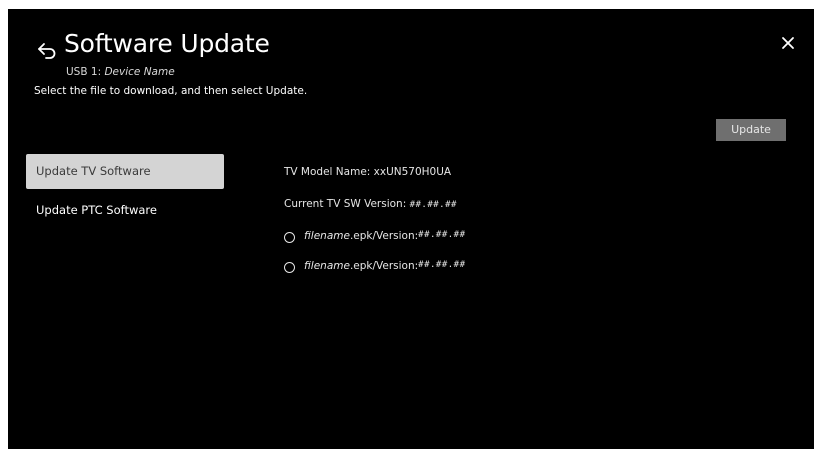  I want to click on update-type-menu: Update TV Software Update PTC Software, so click(125, 193).